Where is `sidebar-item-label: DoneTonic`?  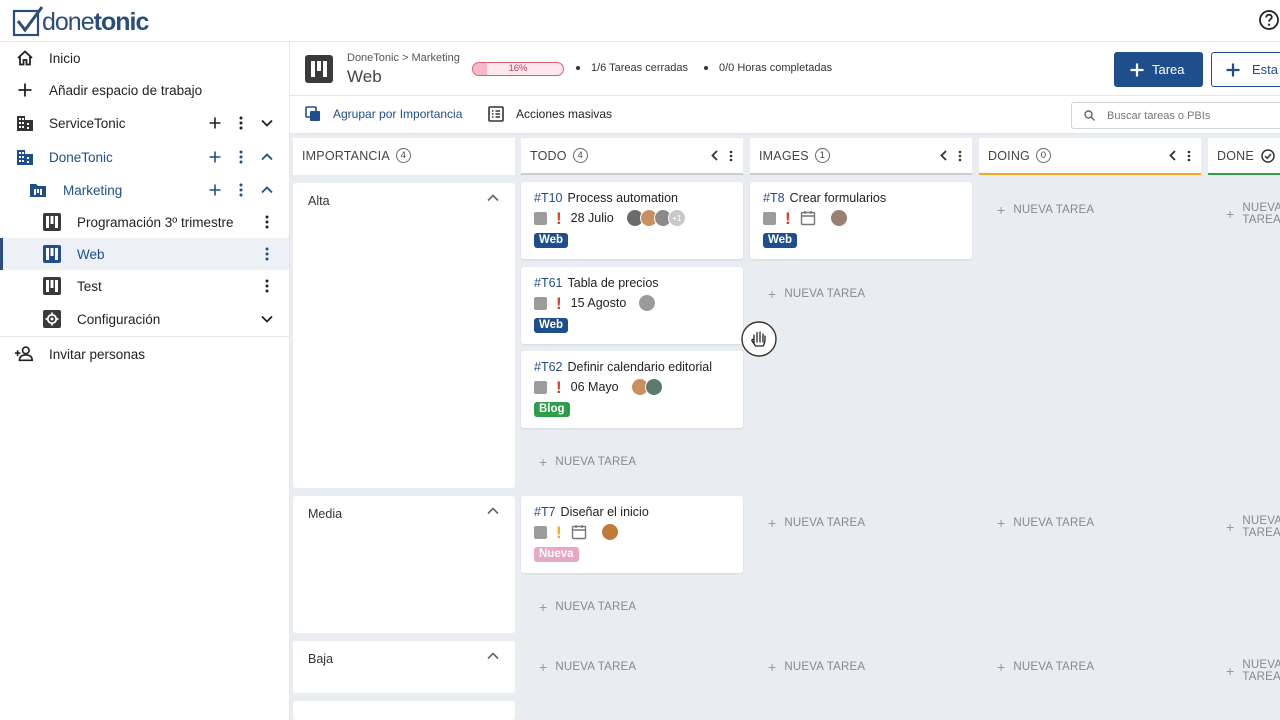
sidebar-item-label: DoneTonic is located at coordinates (81, 157).